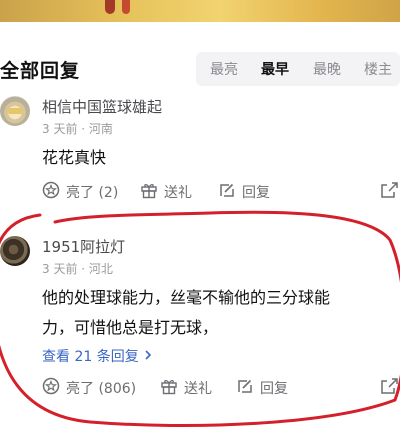 The image size is (400, 430). What do you see at coordinates (92, 193) in the screenshot?
I see `like-count: 亮了 (2)` at bounding box center [92, 193].